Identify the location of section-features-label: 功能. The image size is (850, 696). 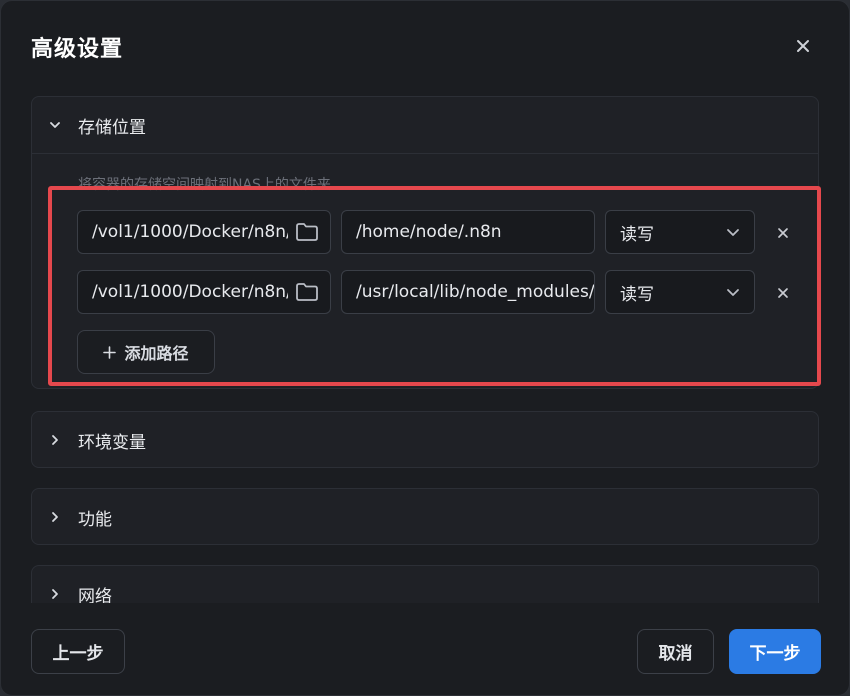
(95, 519).